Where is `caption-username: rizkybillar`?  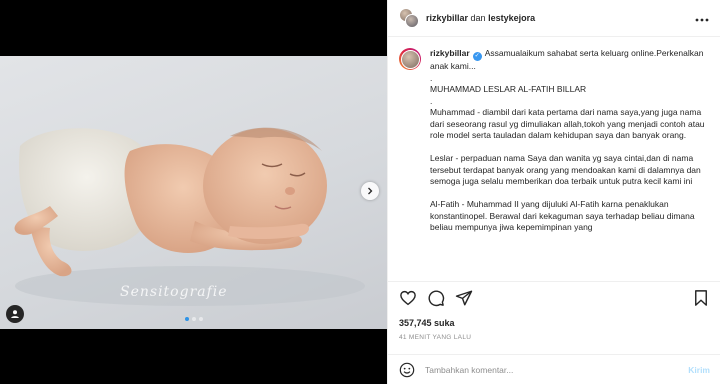
caption-username: rizkybillar is located at coordinates (450, 53).